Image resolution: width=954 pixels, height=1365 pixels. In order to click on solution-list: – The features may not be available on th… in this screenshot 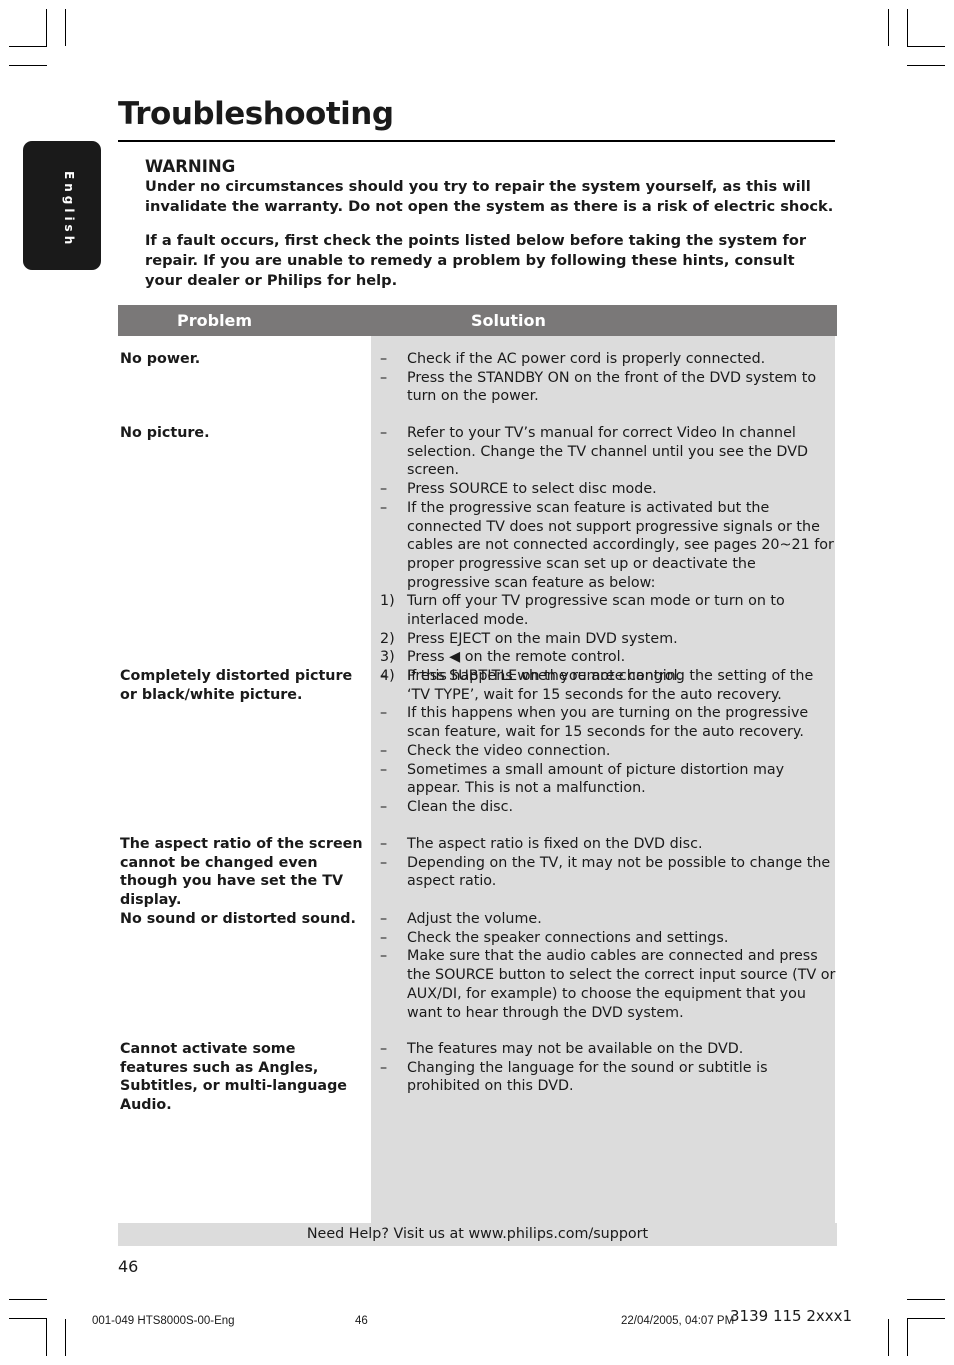, I will do `click(609, 1068)`.